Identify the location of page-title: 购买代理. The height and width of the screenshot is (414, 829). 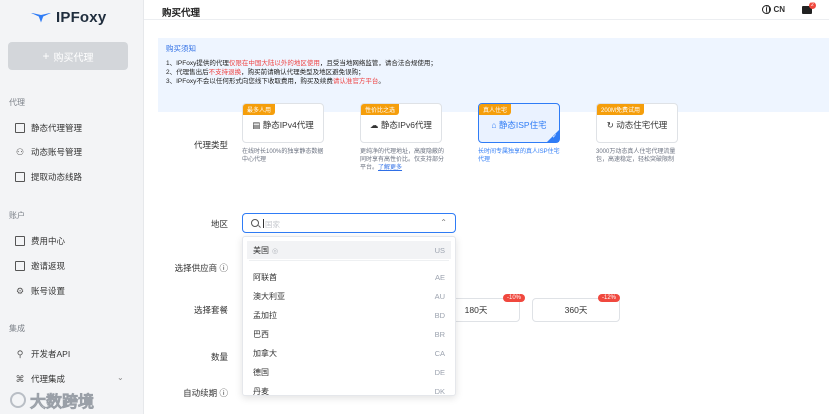
(181, 13).